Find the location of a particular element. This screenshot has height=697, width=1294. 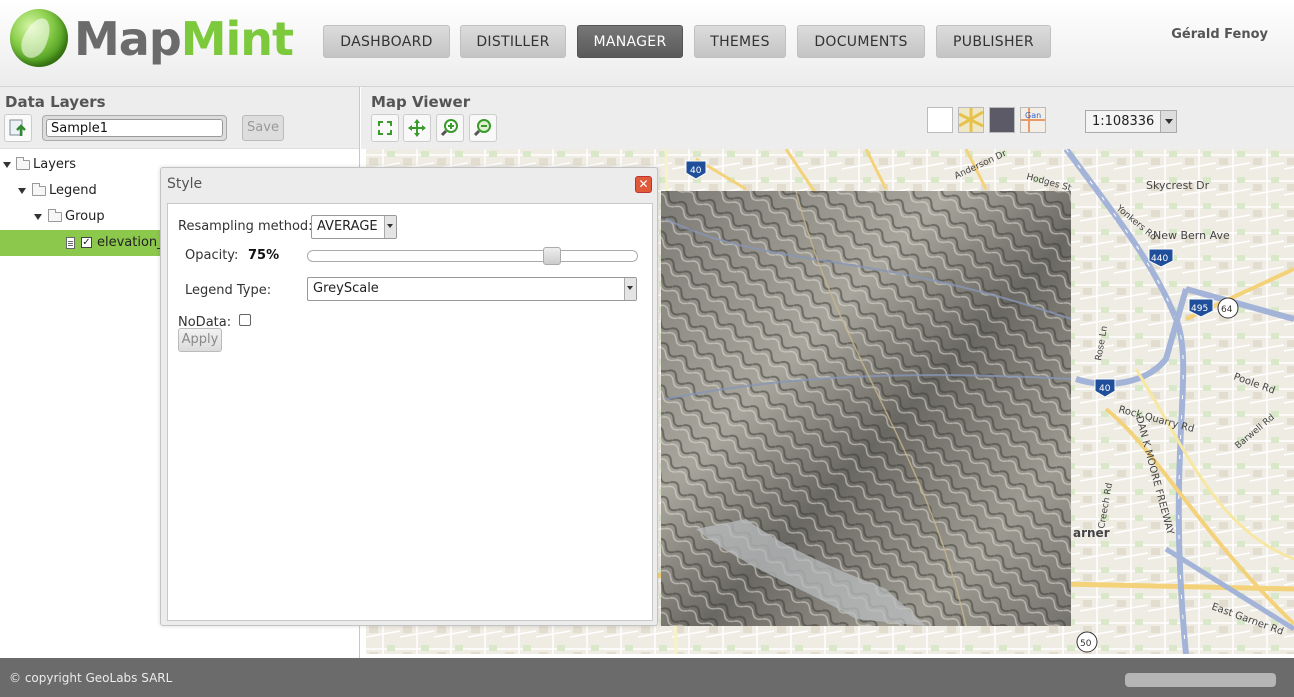

panel-title: Map Viewer is located at coordinates (421, 102).